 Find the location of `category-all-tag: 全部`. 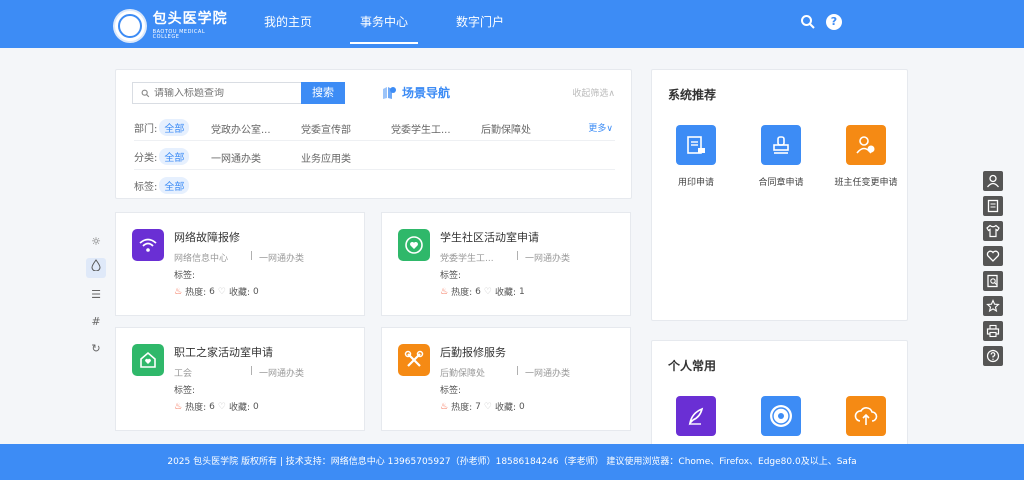

category-all-tag: 全部 is located at coordinates (174, 156).